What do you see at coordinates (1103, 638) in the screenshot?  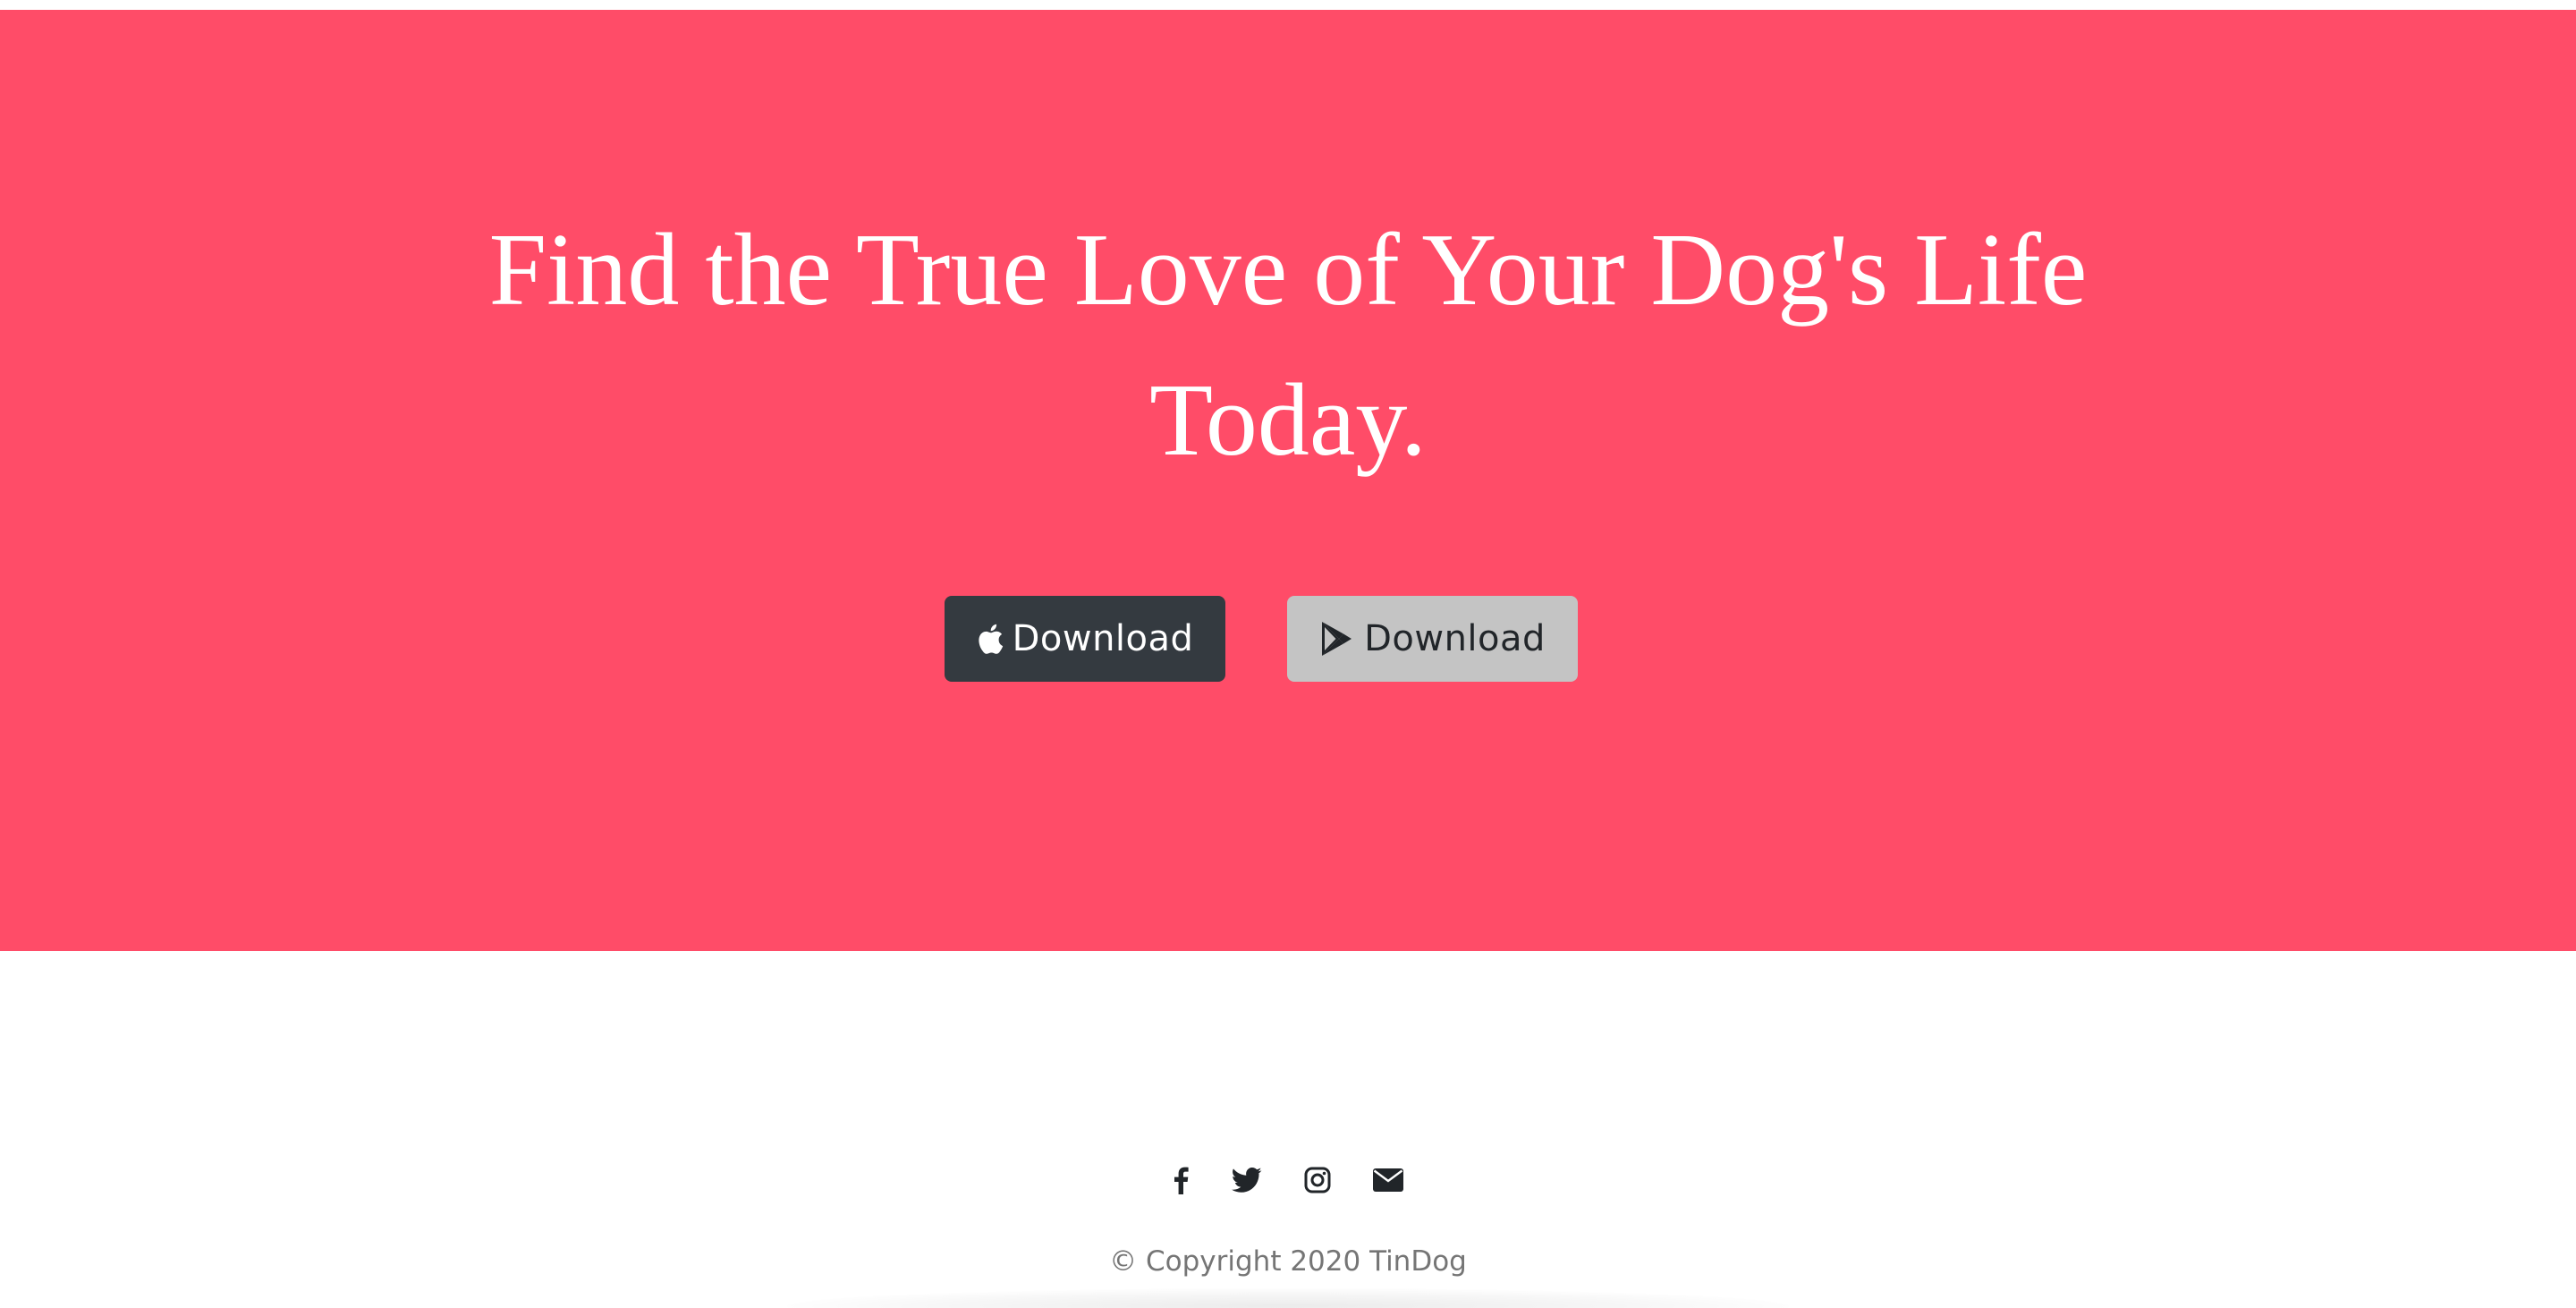 I see `apple-download-label: Download` at bounding box center [1103, 638].